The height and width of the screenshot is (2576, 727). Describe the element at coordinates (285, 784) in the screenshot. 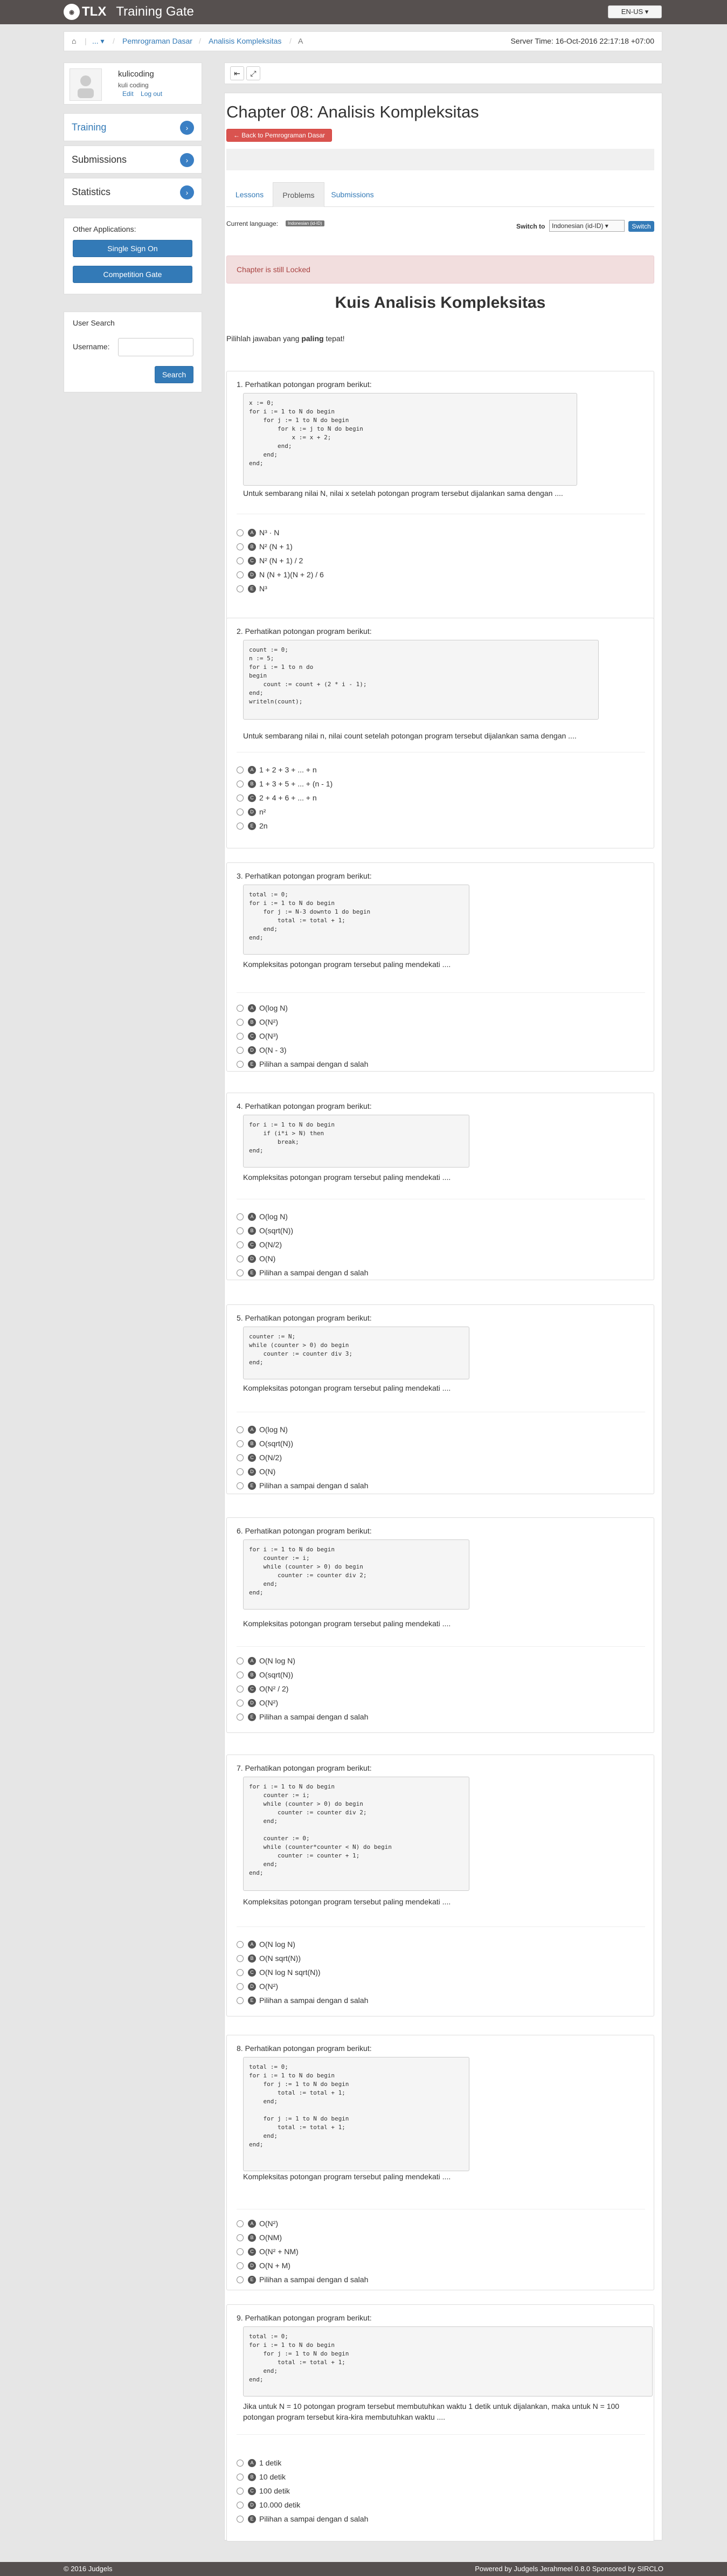

I see `answer-option: B1 + 3 + 5 + ... + (n - 1)` at that location.